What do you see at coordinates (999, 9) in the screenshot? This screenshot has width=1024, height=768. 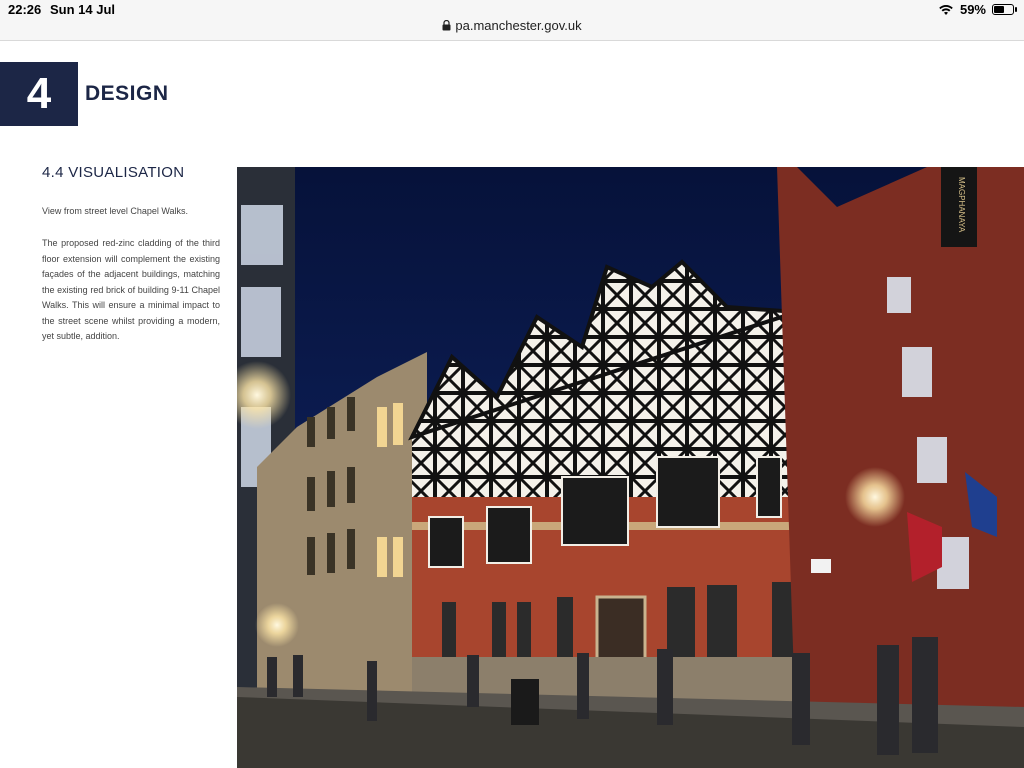 I see `battery-fill` at bounding box center [999, 9].